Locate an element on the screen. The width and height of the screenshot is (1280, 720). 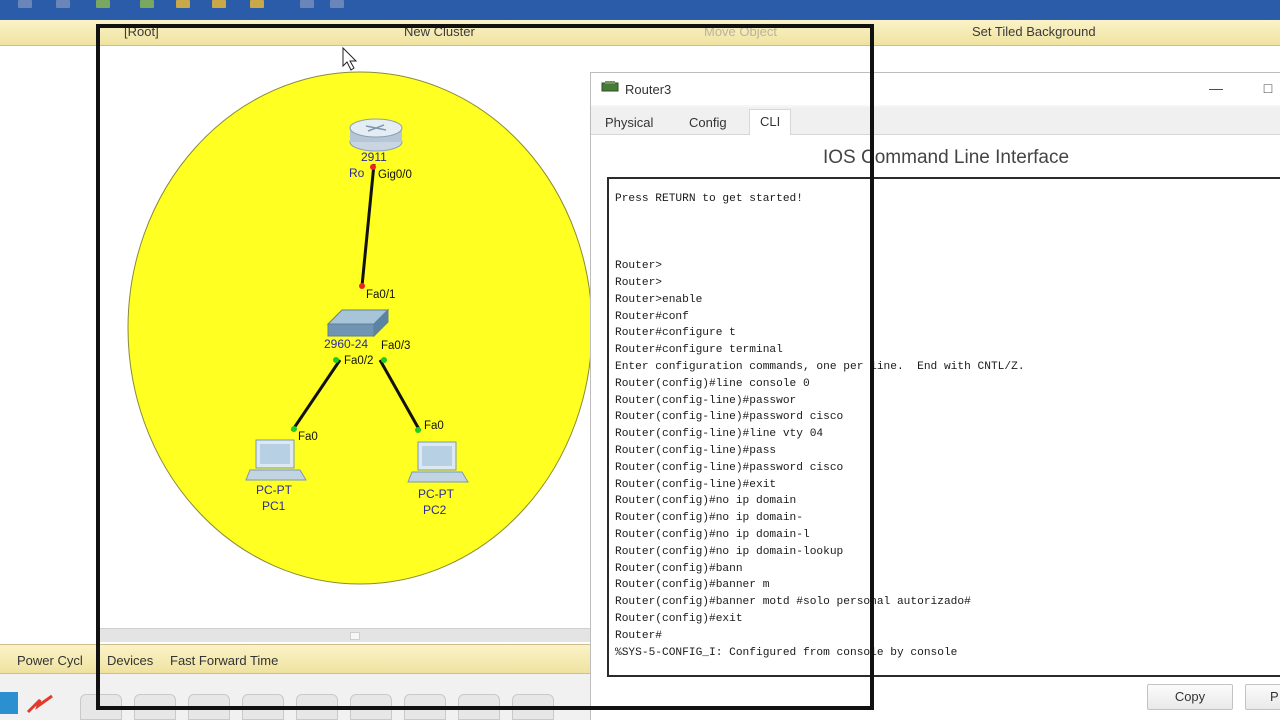
main-toolbar is located at coordinates (640, 10).